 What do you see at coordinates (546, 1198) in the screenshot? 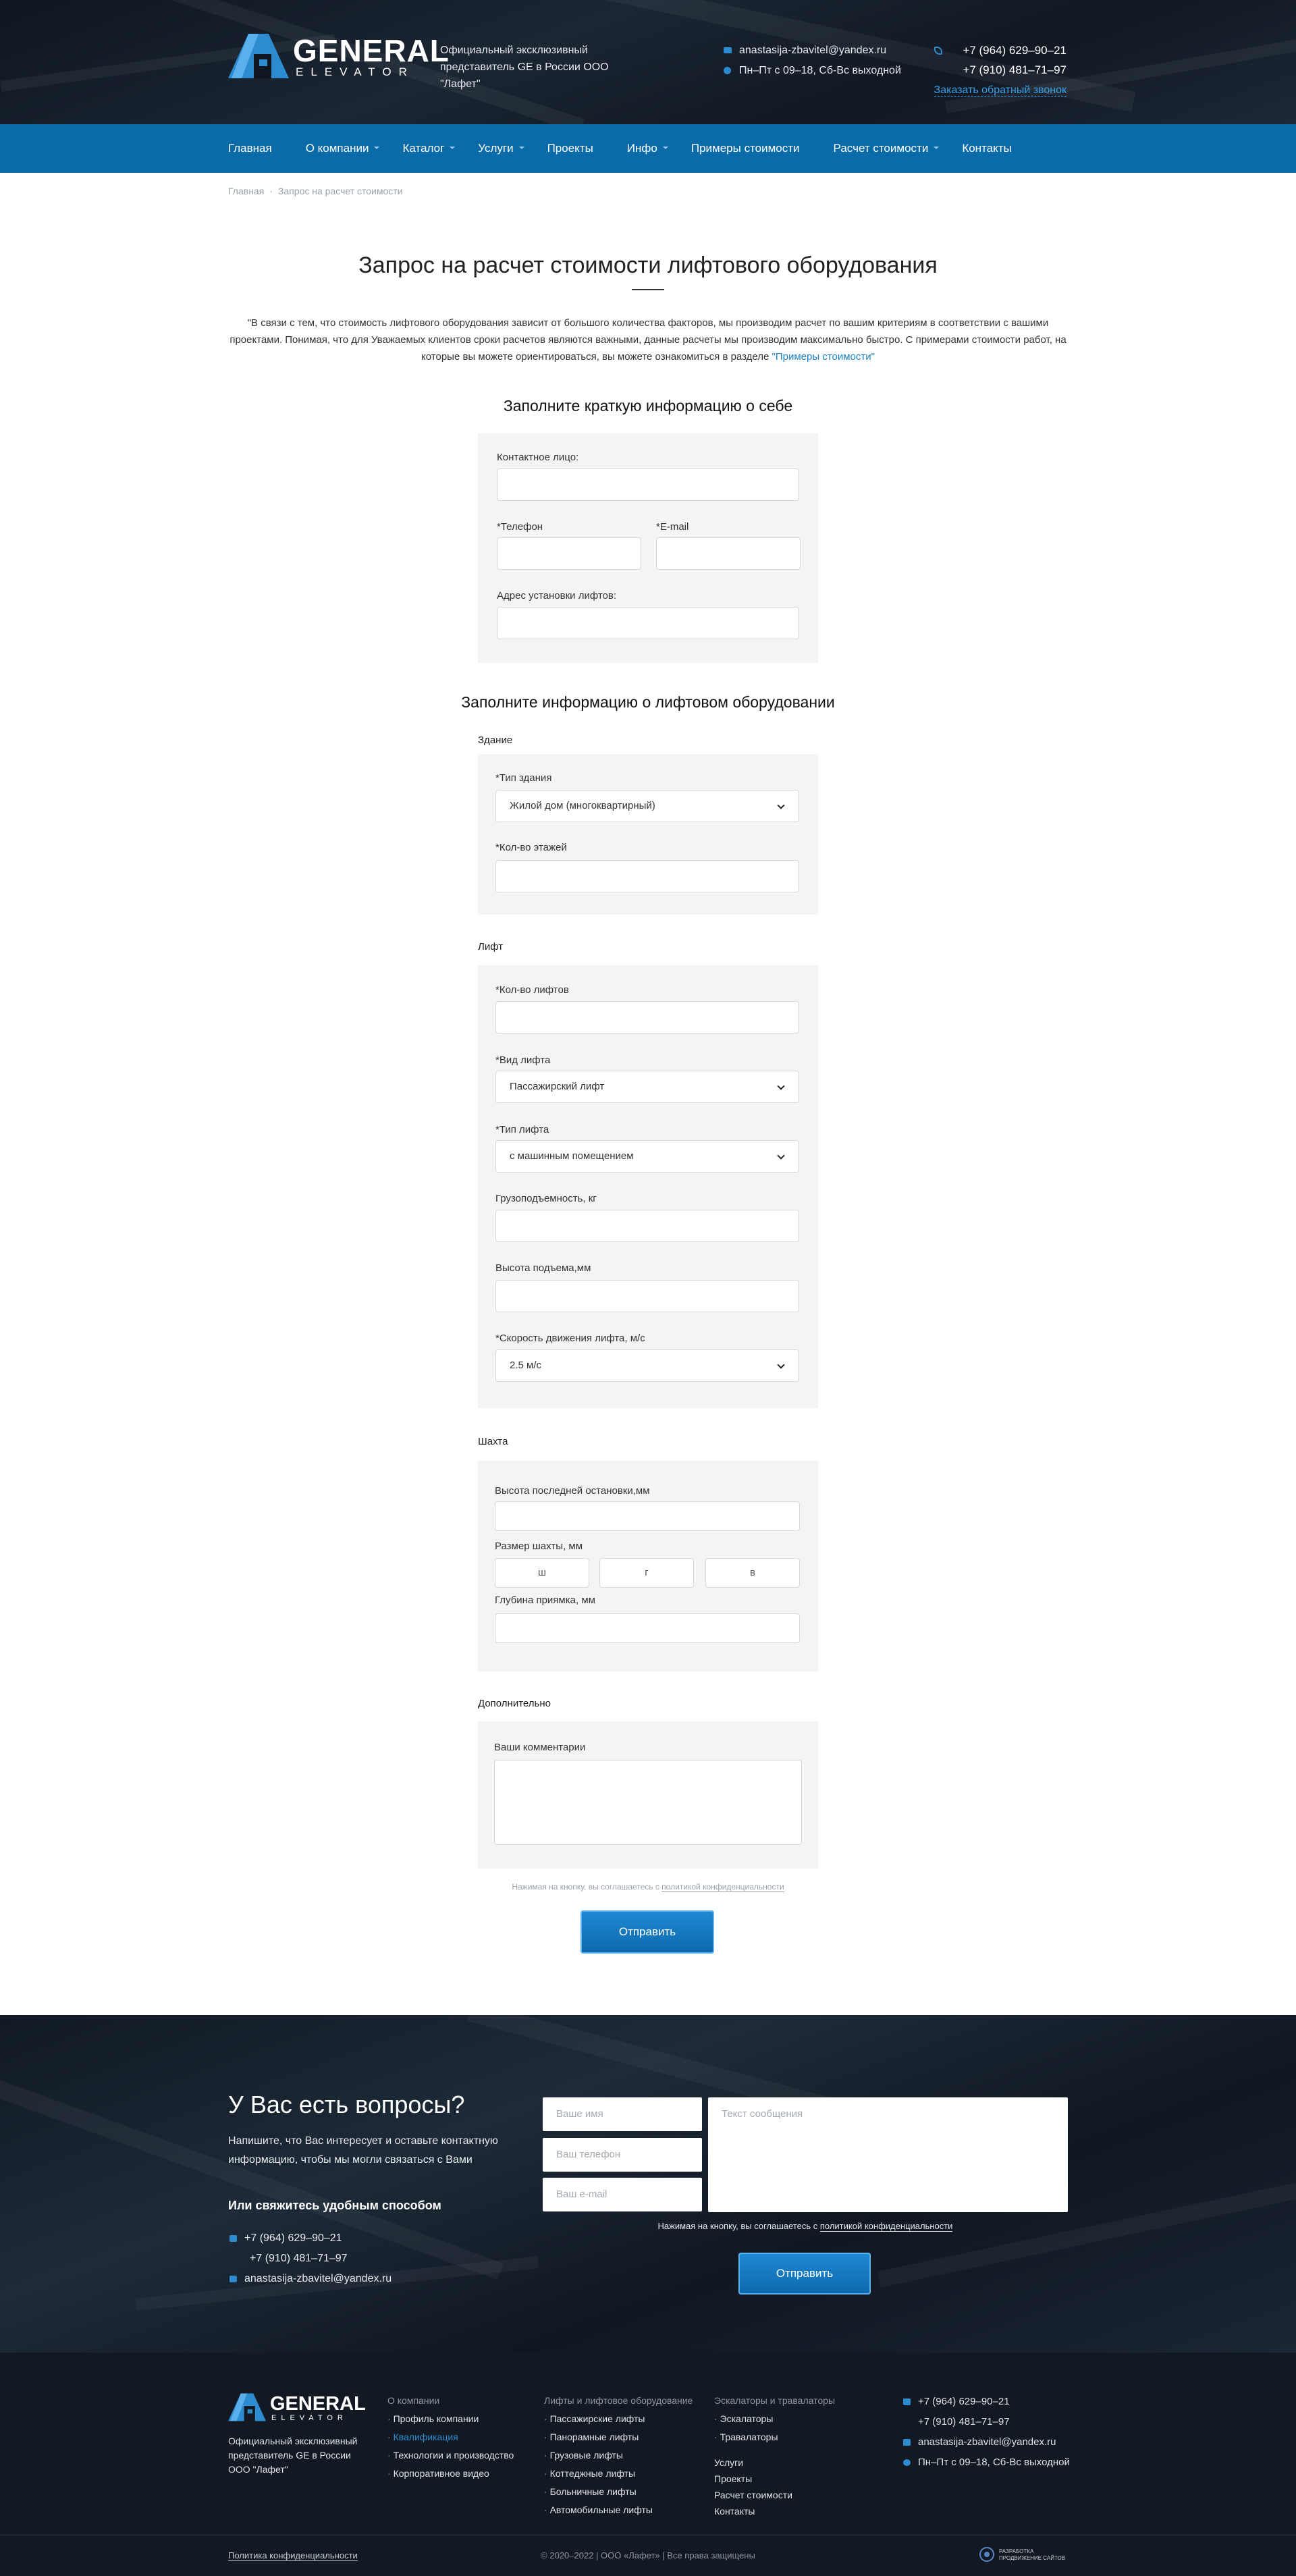
I see `capacity-label: Грузоподъемность, кг` at bounding box center [546, 1198].